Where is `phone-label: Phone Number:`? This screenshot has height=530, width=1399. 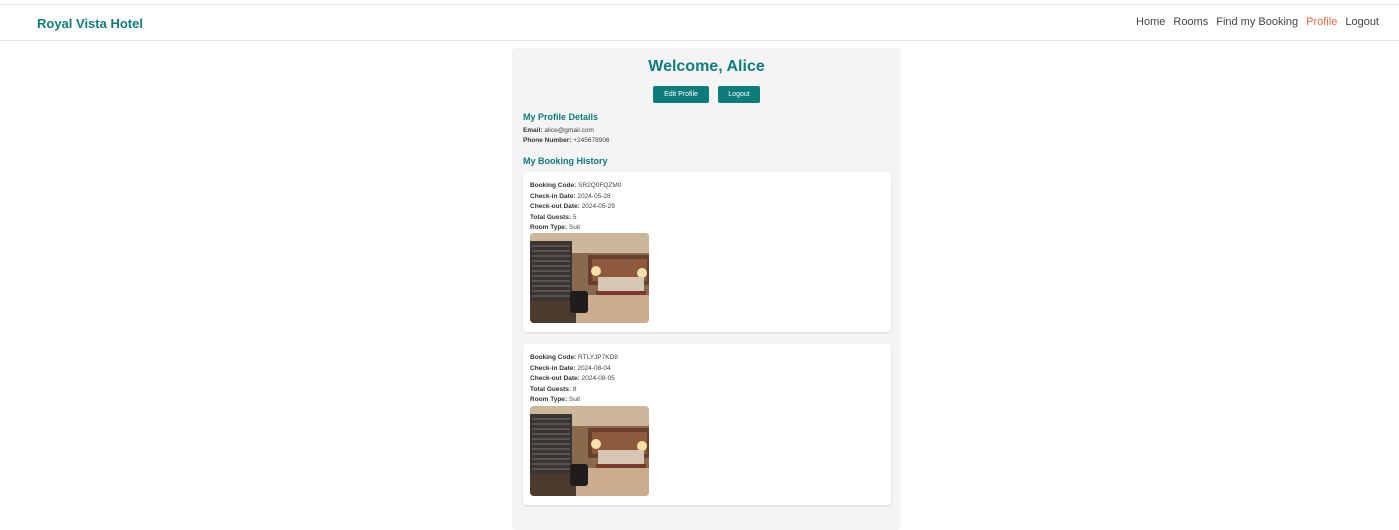
phone-label: Phone Number: is located at coordinates (547, 140).